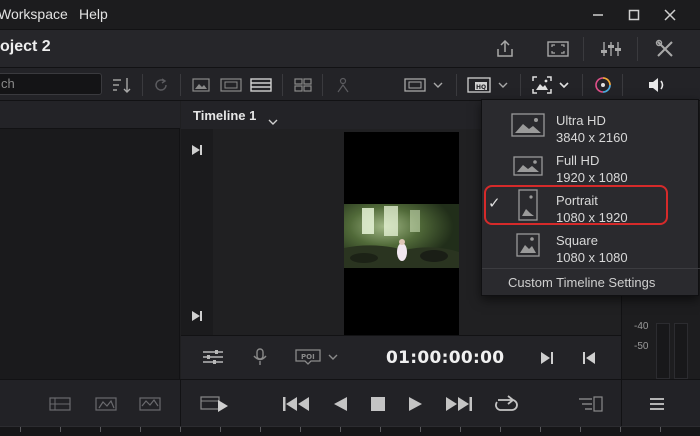 The width and height of the screenshot is (700, 436). Describe the element at coordinates (261, 84) in the screenshot. I see `clip-view-icon` at that location.